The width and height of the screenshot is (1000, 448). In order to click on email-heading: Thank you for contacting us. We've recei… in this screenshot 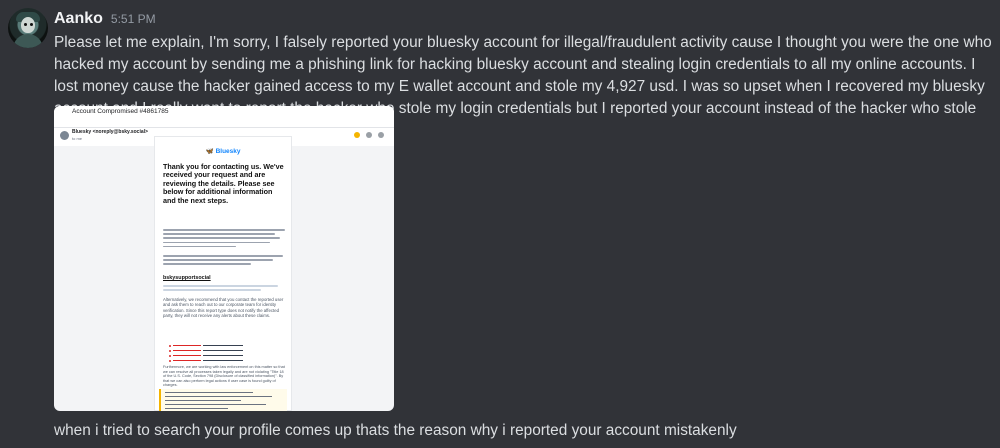, I will do `click(223, 183)`.